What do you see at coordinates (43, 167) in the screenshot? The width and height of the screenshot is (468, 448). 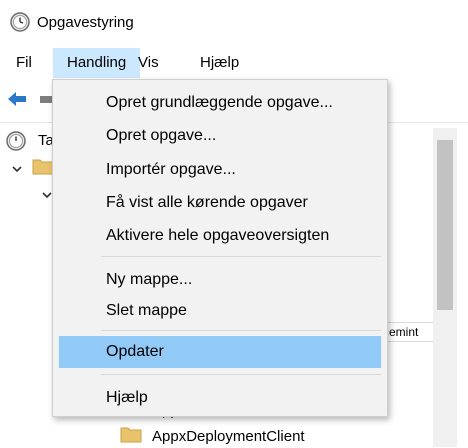 I see `folder-clock-icon` at bounding box center [43, 167].